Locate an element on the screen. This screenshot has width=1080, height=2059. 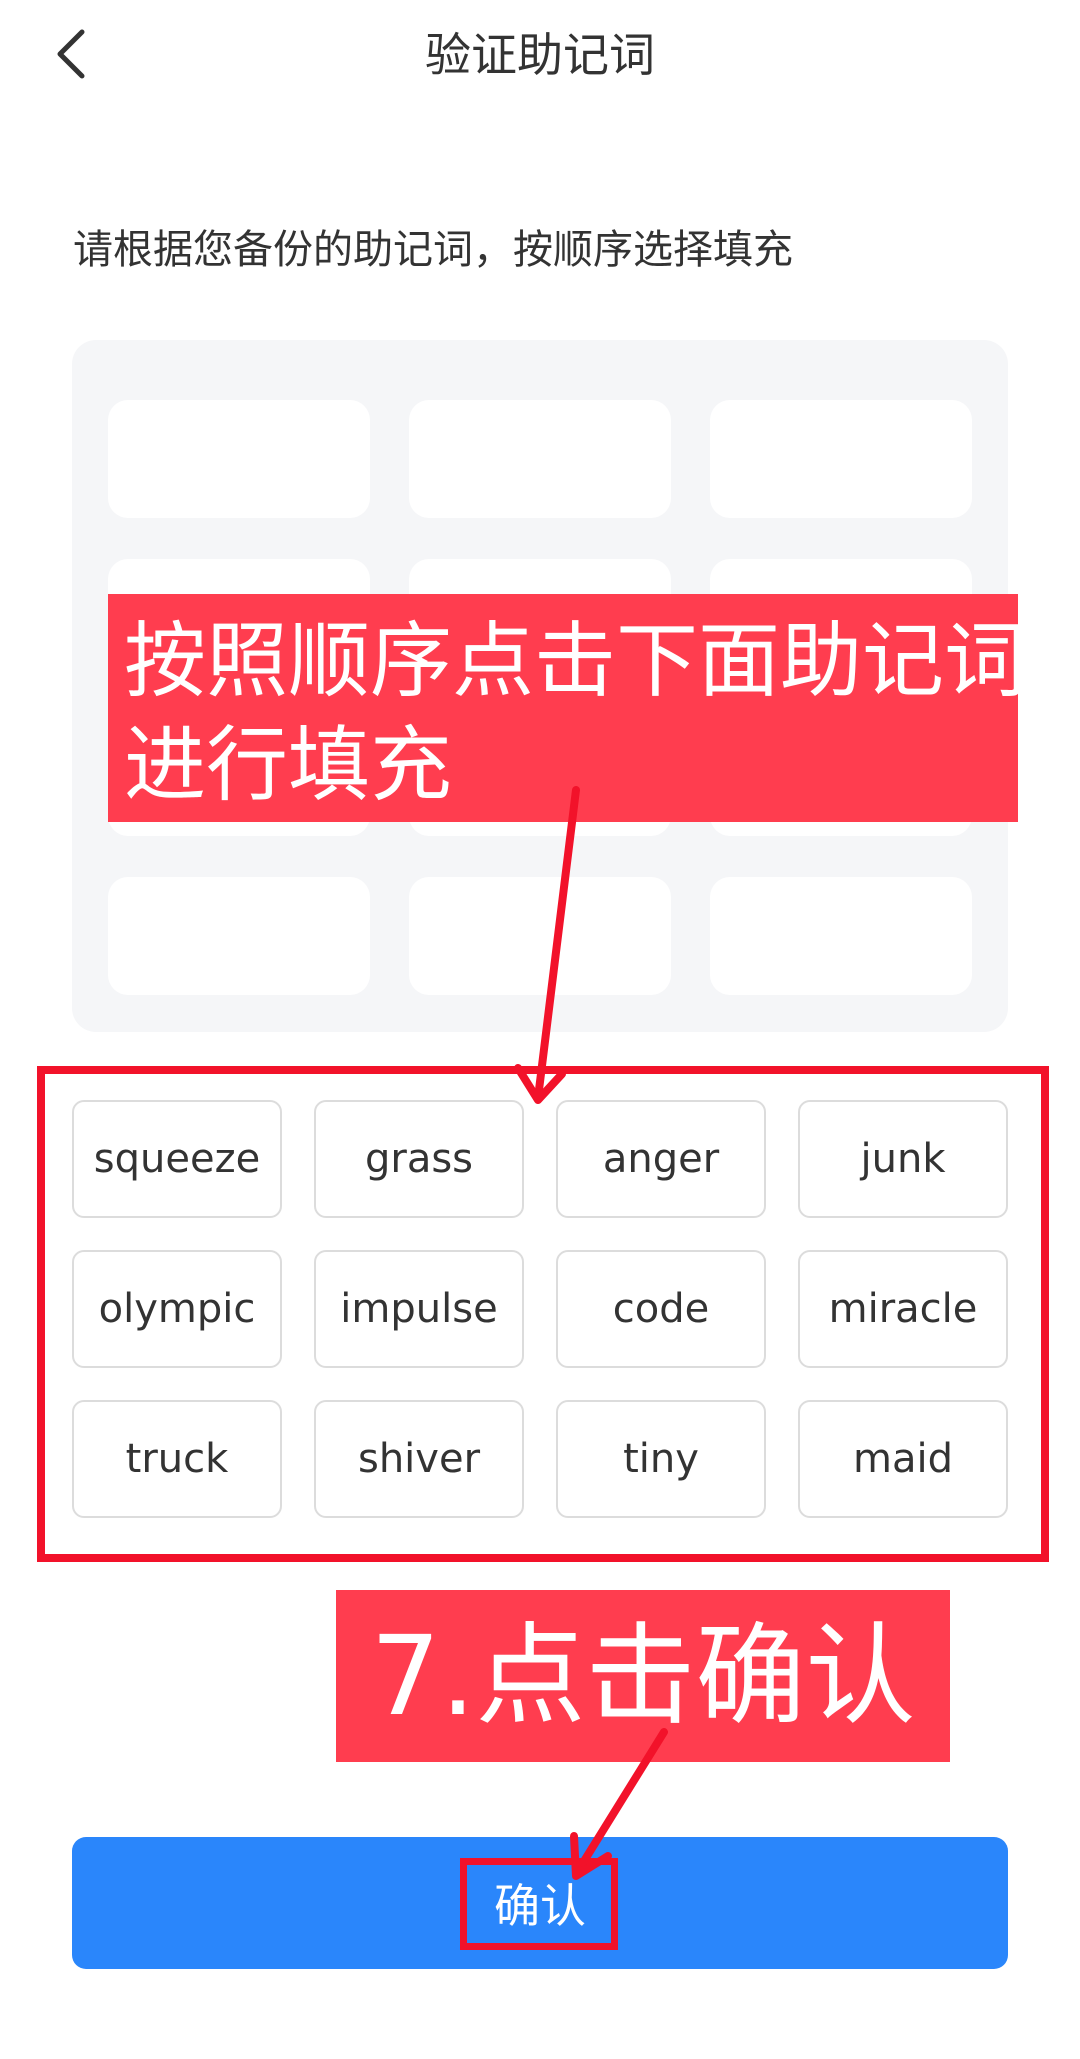
page-title: 验证助记词 is located at coordinates (540, 55).